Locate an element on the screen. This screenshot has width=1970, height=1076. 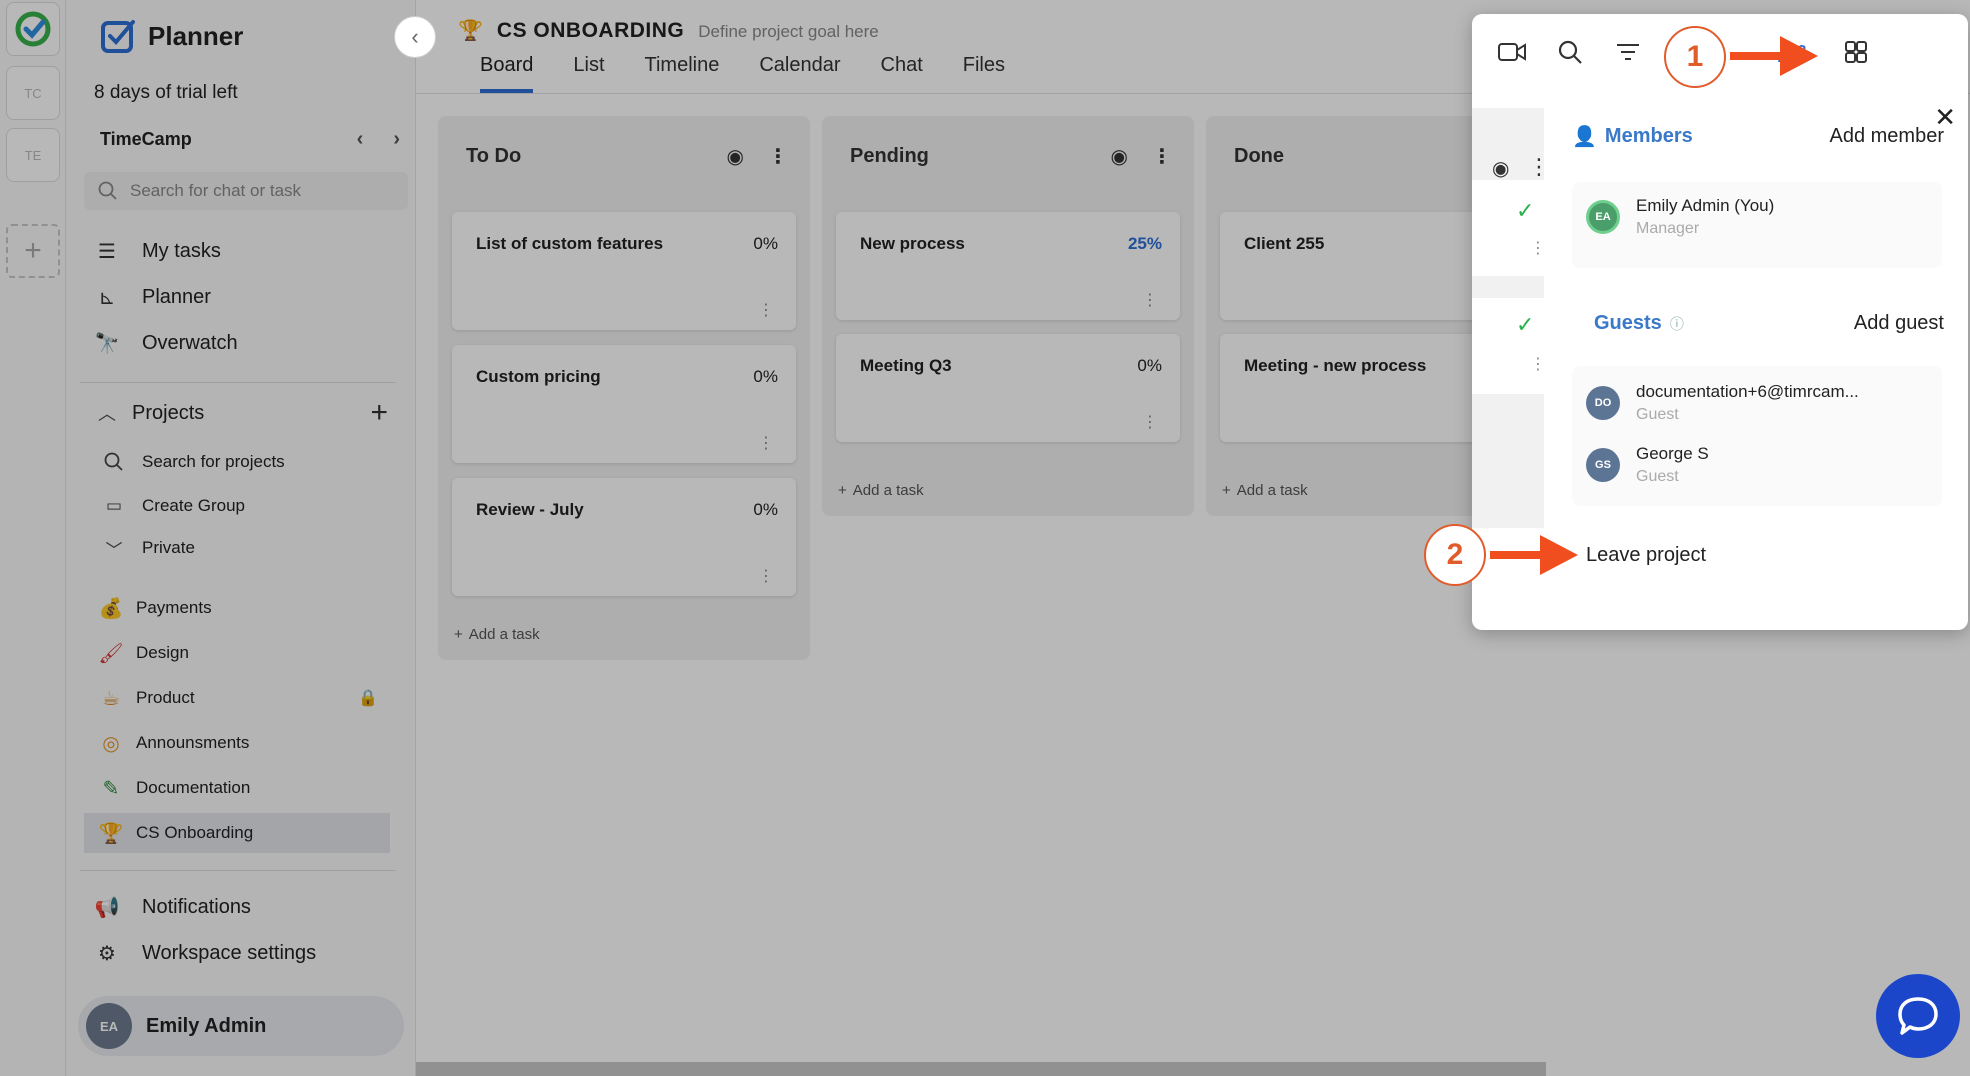
chevron-up-icon: ︿ is located at coordinates (107, 413).